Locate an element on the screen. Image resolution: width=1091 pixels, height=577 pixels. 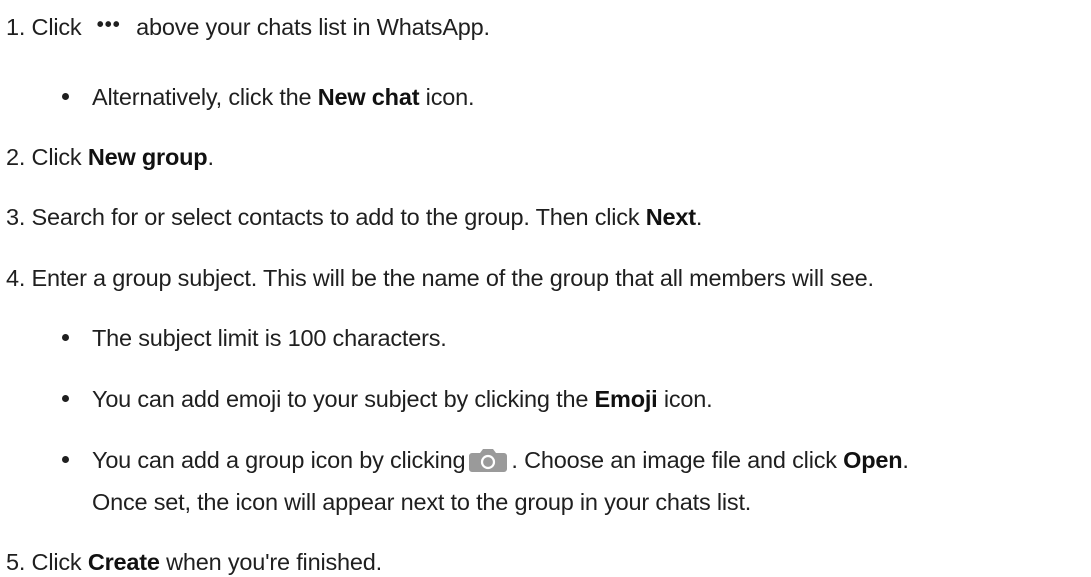
step-4-bullet-subject-limit: The subject limit is 100 characters. is located at coordinates (254, 338).